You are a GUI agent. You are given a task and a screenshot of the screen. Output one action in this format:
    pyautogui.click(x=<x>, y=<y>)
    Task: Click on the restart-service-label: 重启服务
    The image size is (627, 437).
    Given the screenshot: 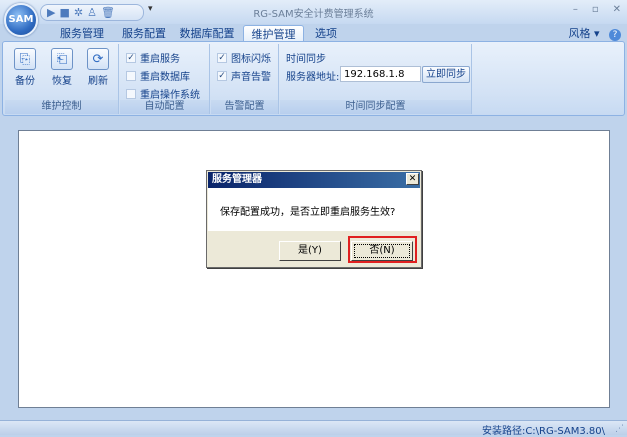 What is the action you would take?
    pyautogui.click(x=160, y=59)
    